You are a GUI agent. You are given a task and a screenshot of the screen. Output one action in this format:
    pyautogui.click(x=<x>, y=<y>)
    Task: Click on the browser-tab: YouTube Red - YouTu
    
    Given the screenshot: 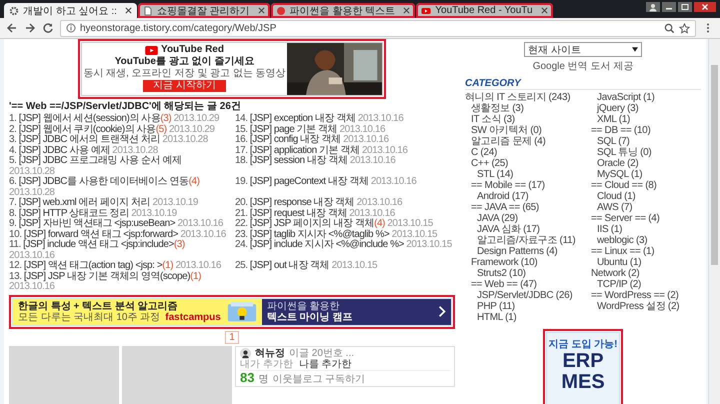 What is the action you would take?
    pyautogui.click(x=484, y=10)
    